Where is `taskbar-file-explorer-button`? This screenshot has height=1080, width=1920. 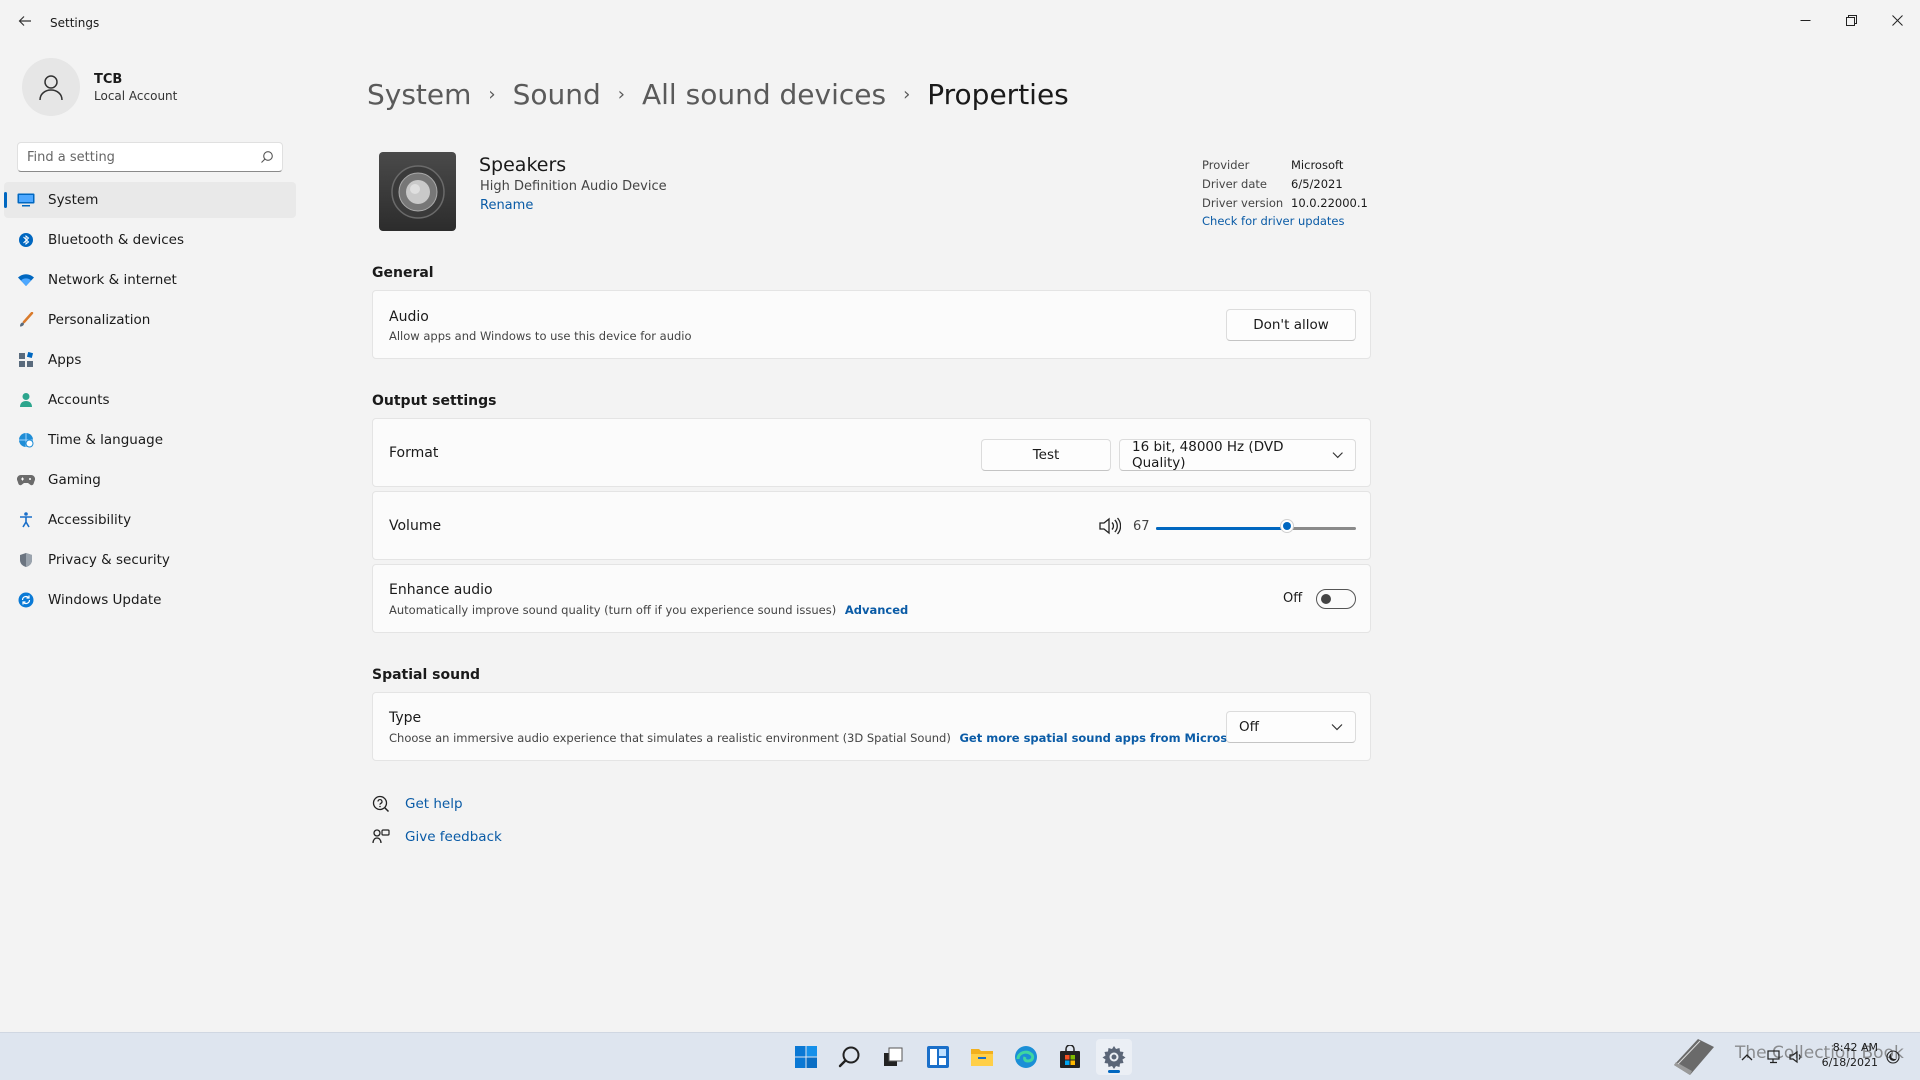
taskbar-file-explorer-button is located at coordinates (982, 1057).